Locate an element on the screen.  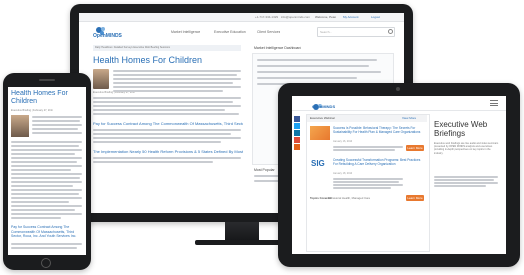
desktop-welcome: Welcome, Peter is located at coordinates (326, 17).